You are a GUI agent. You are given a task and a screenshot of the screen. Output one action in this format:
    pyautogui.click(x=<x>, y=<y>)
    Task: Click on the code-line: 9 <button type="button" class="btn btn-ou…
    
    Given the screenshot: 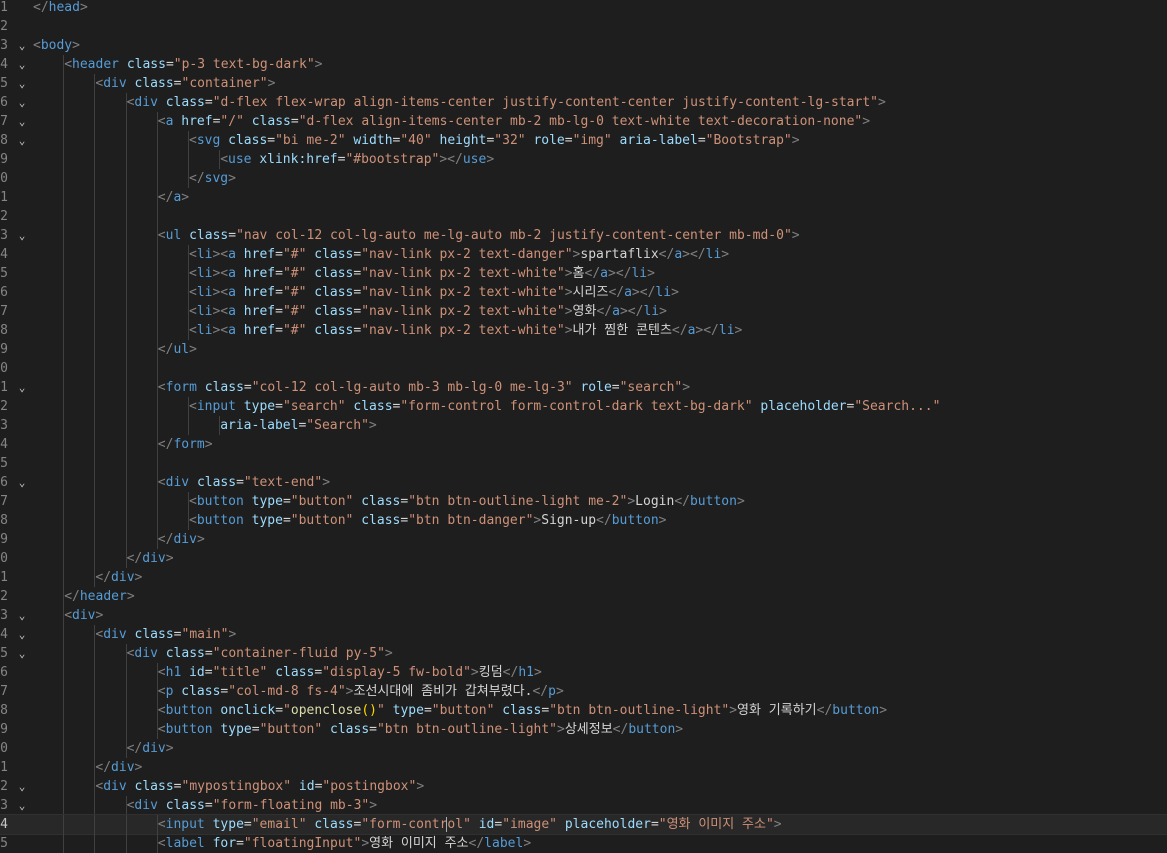 What is the action you would take?
    pyautogui.click(x=583, y=729)
    